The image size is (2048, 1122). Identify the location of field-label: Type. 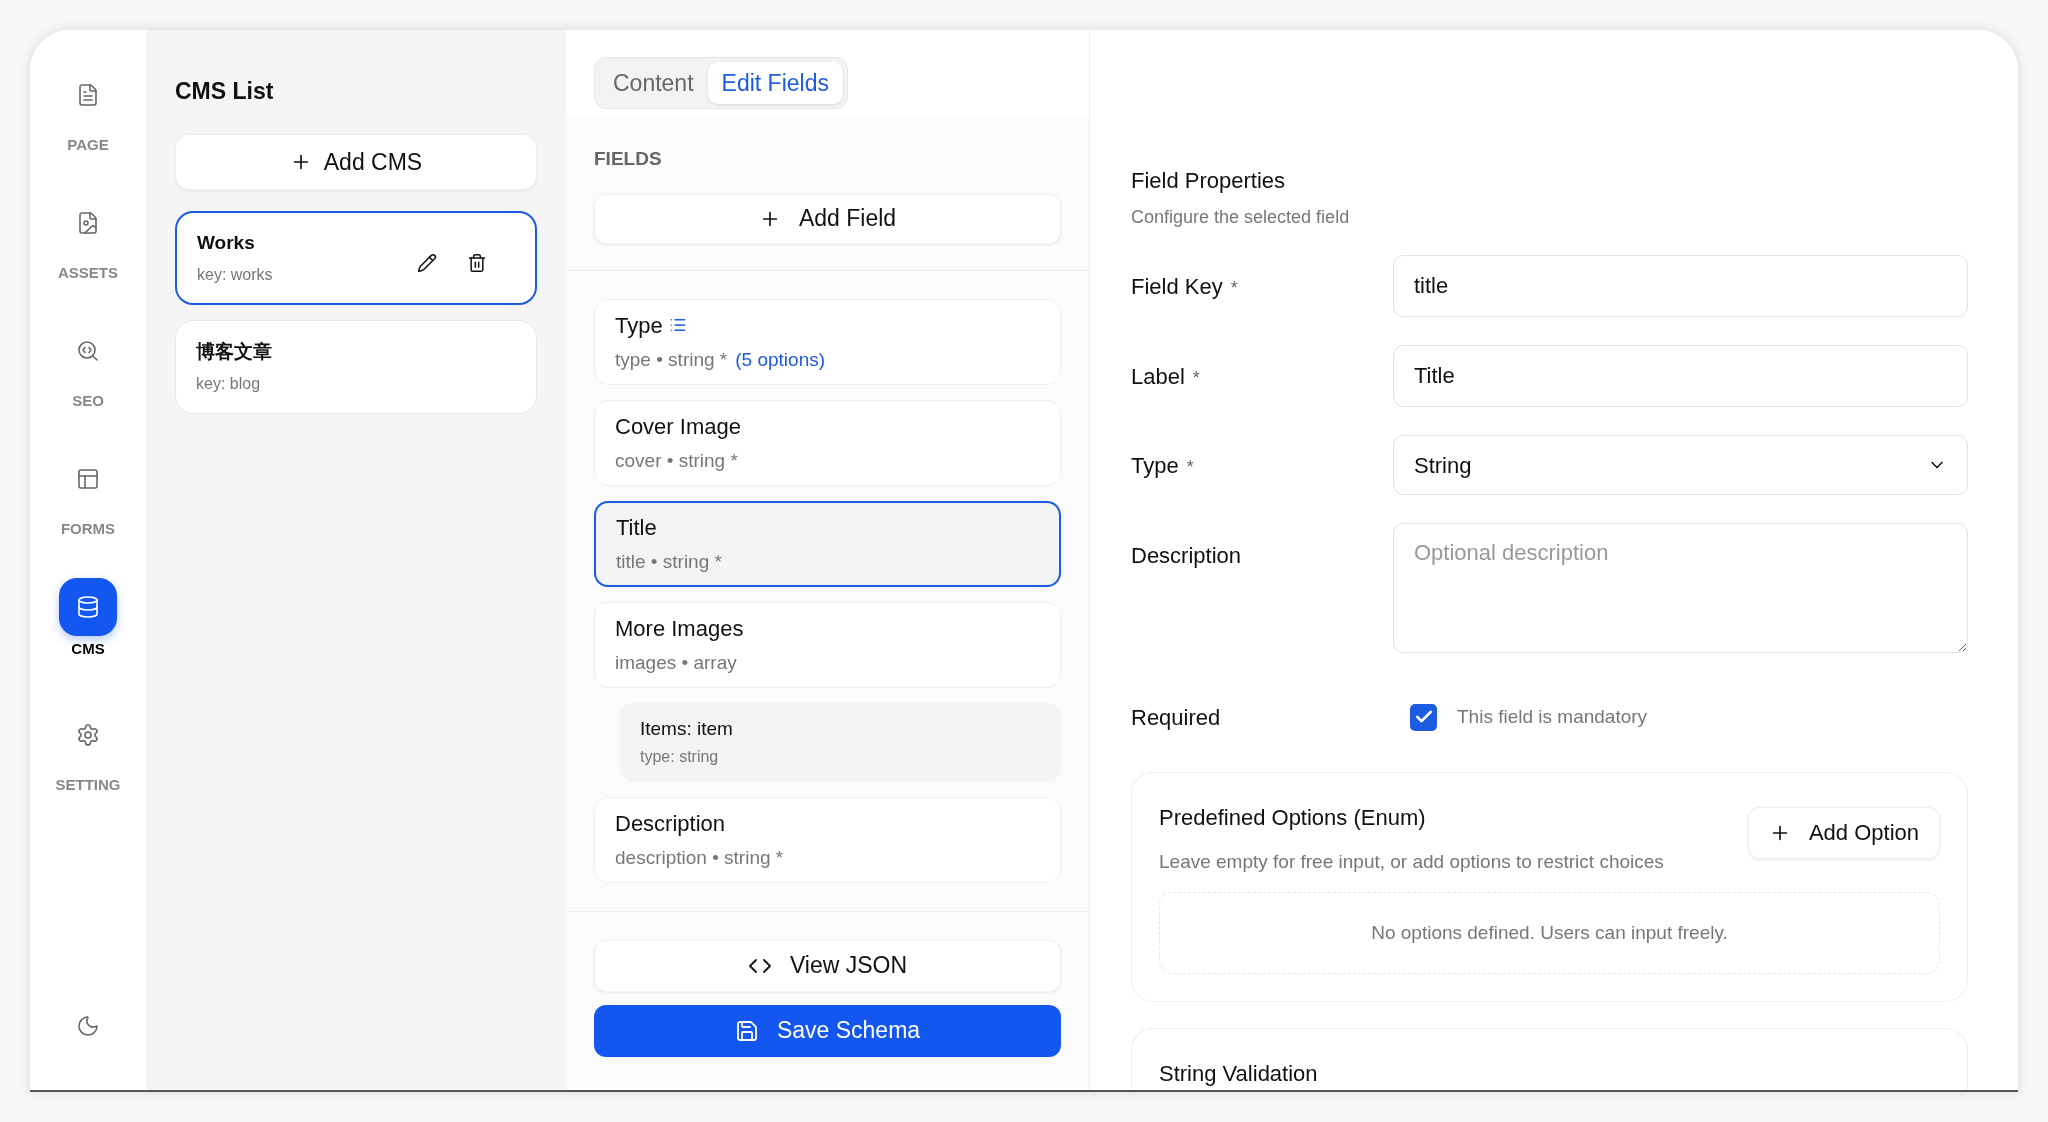
(1155, 465).